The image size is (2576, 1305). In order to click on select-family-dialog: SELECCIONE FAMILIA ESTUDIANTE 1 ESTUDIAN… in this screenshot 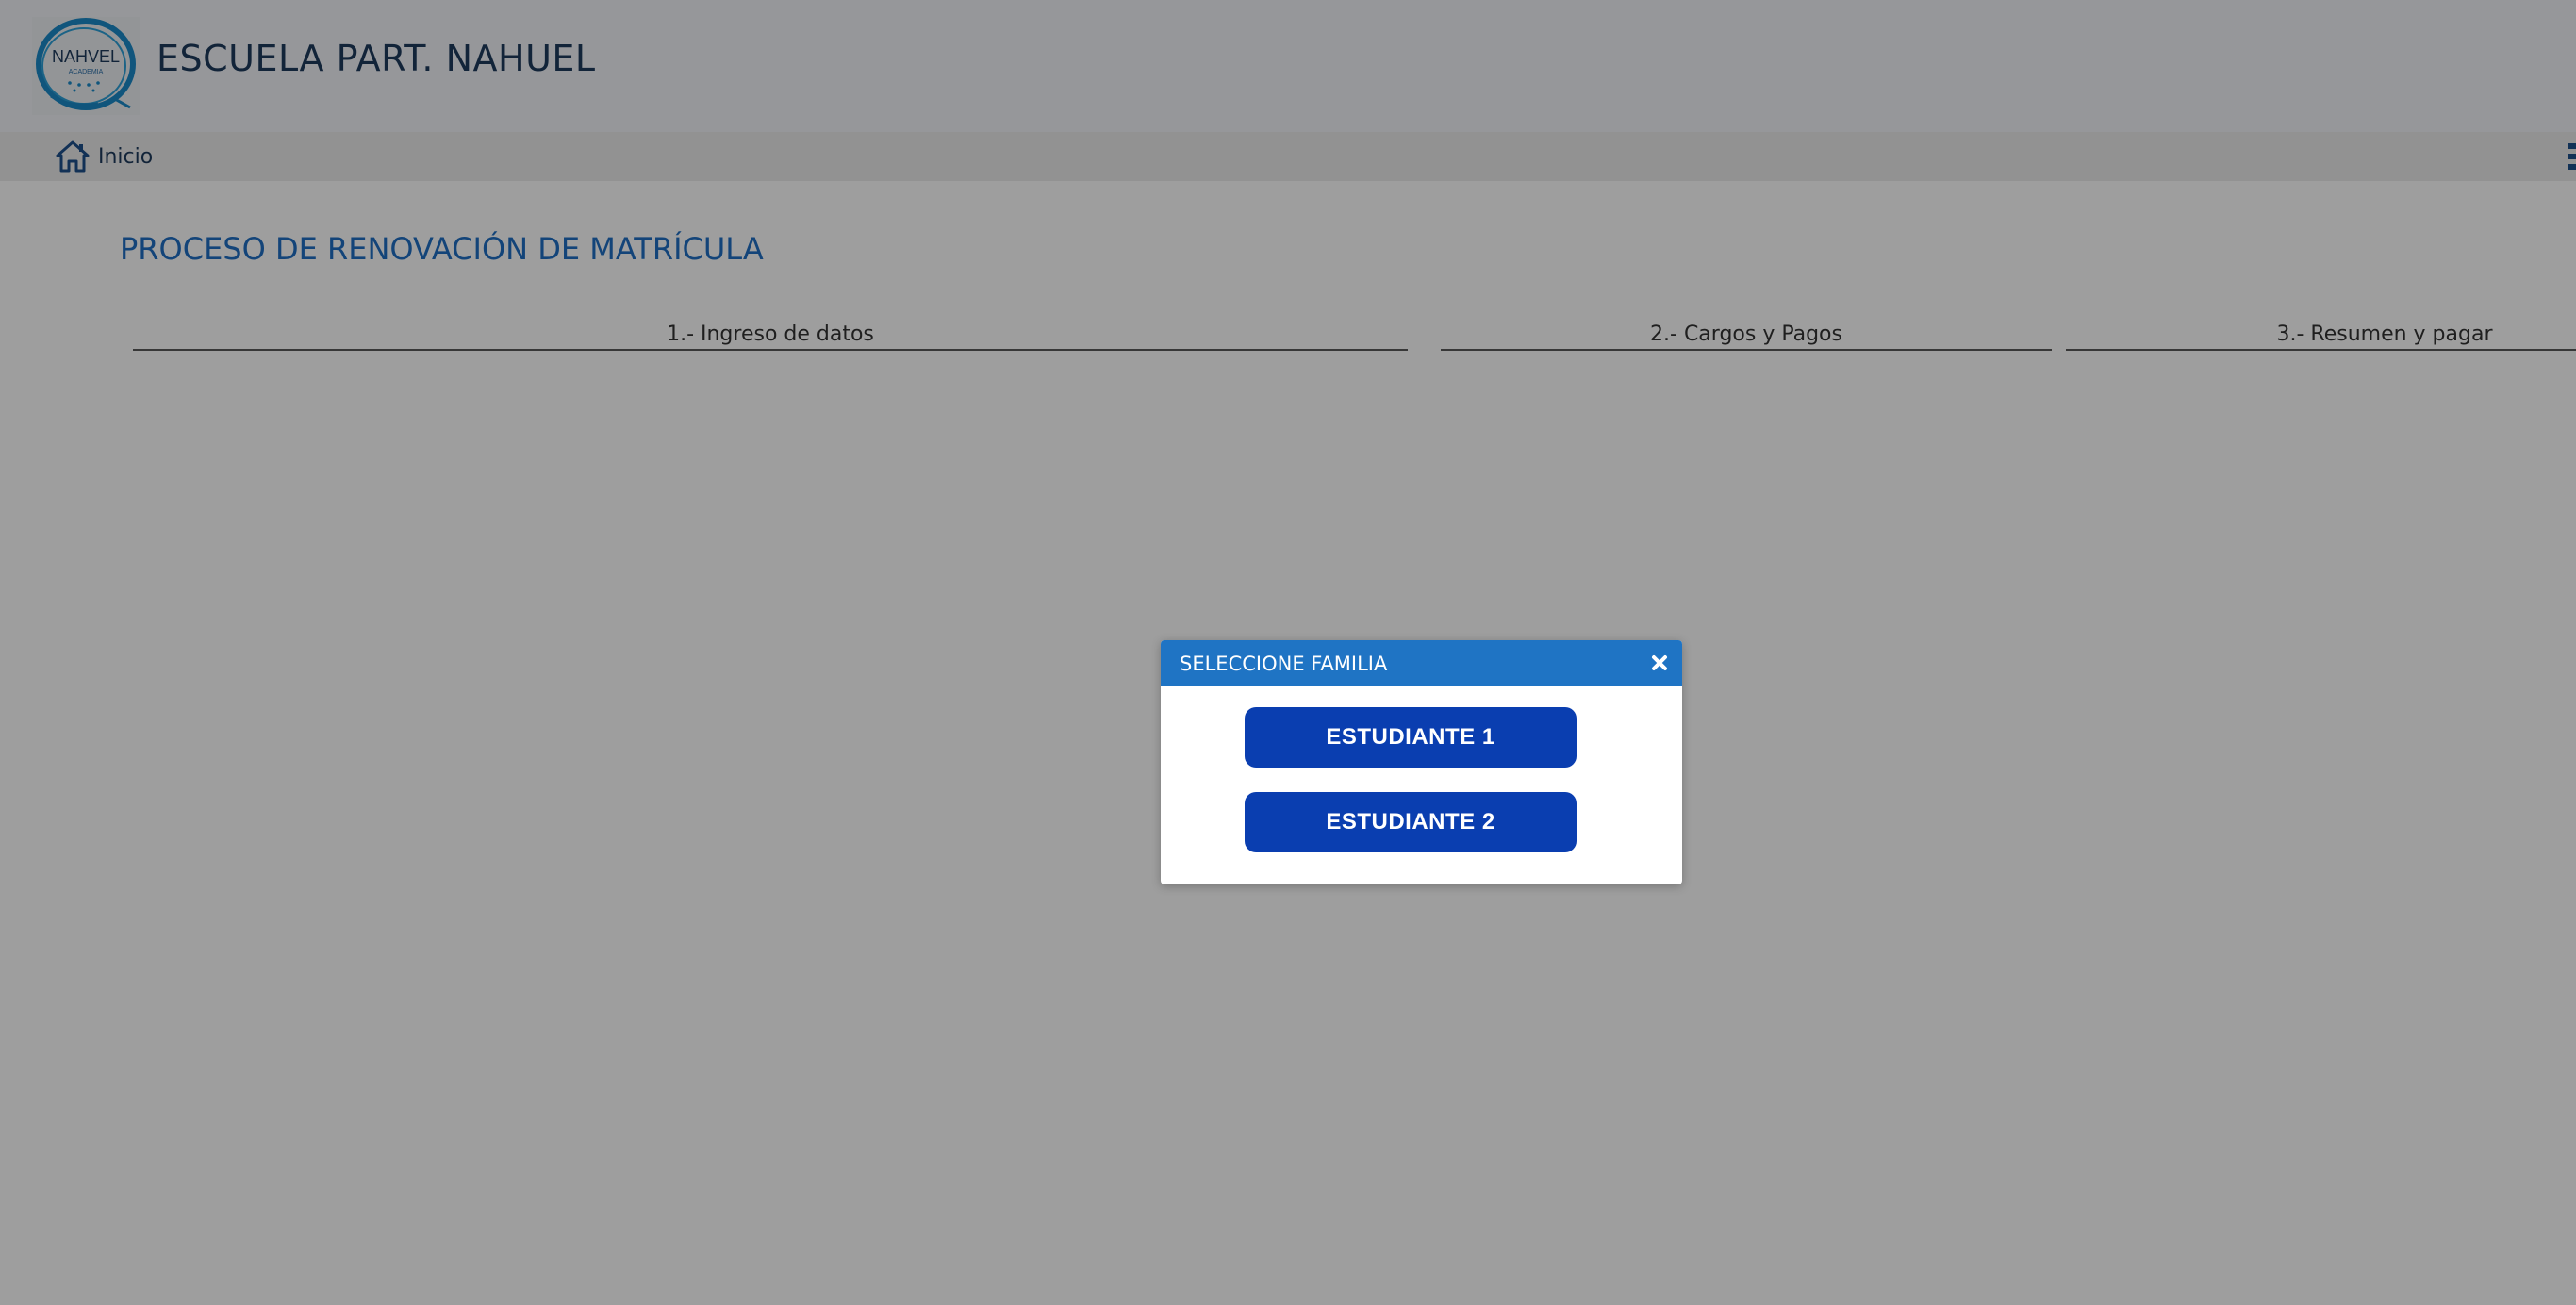, I will do `click(1421, 762)`.